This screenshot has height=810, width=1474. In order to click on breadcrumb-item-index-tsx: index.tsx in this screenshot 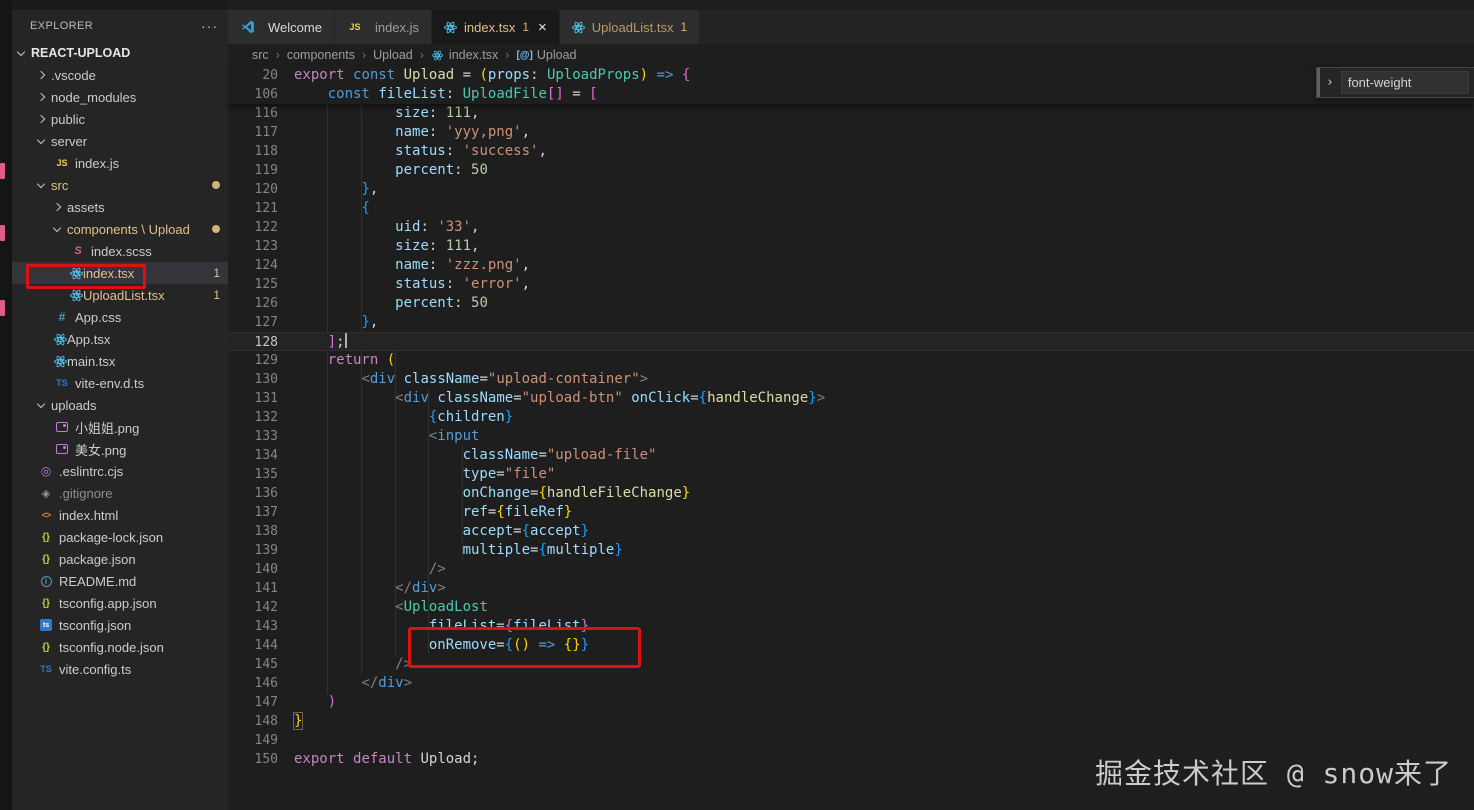, I will do `click(464, 55)`.